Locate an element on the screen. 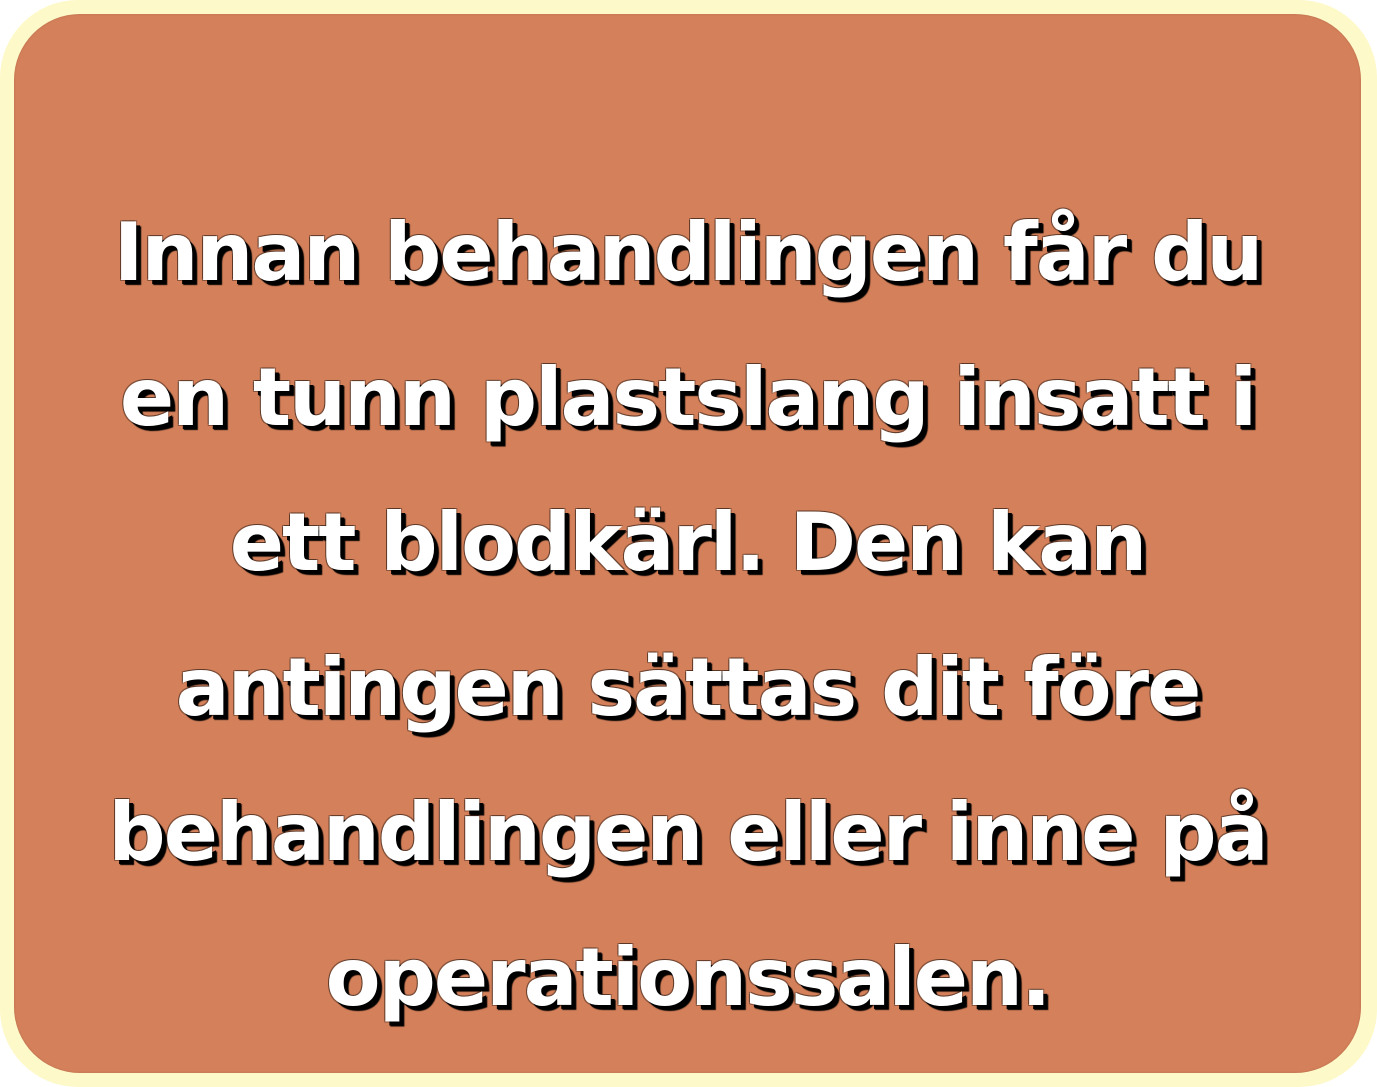 Image resolution: width=1377 pixels, height=1087 pixels. message-line-5: behandlingen eller inne på is located at coordinates (688, 832).